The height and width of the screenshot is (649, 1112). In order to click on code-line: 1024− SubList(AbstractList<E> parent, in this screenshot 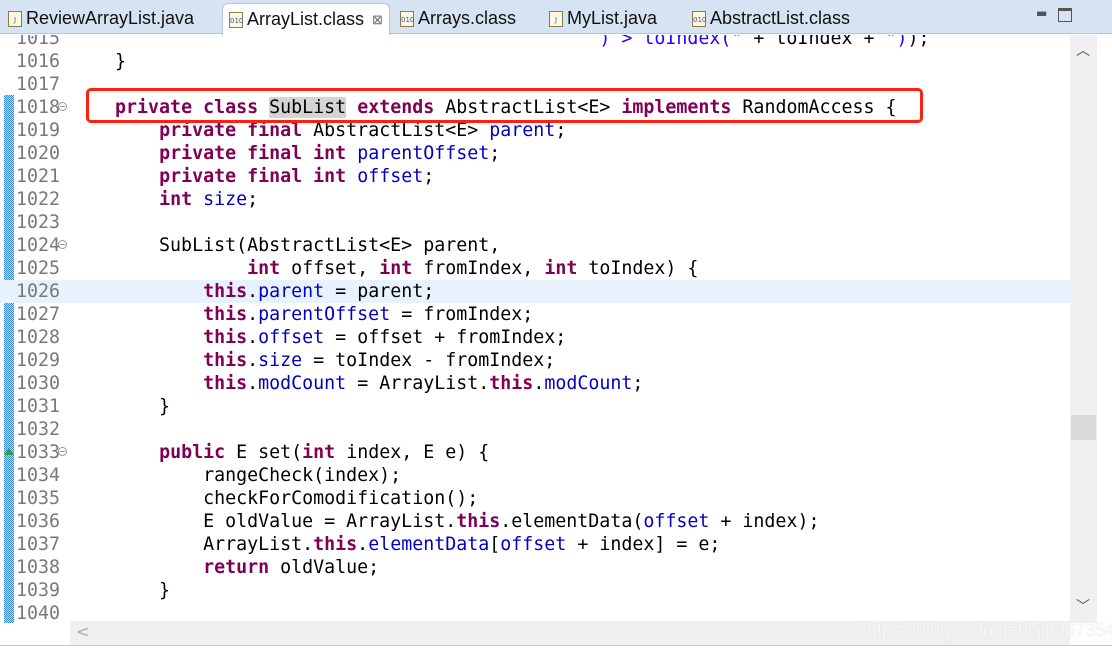, I will do `click(535, 245)`.